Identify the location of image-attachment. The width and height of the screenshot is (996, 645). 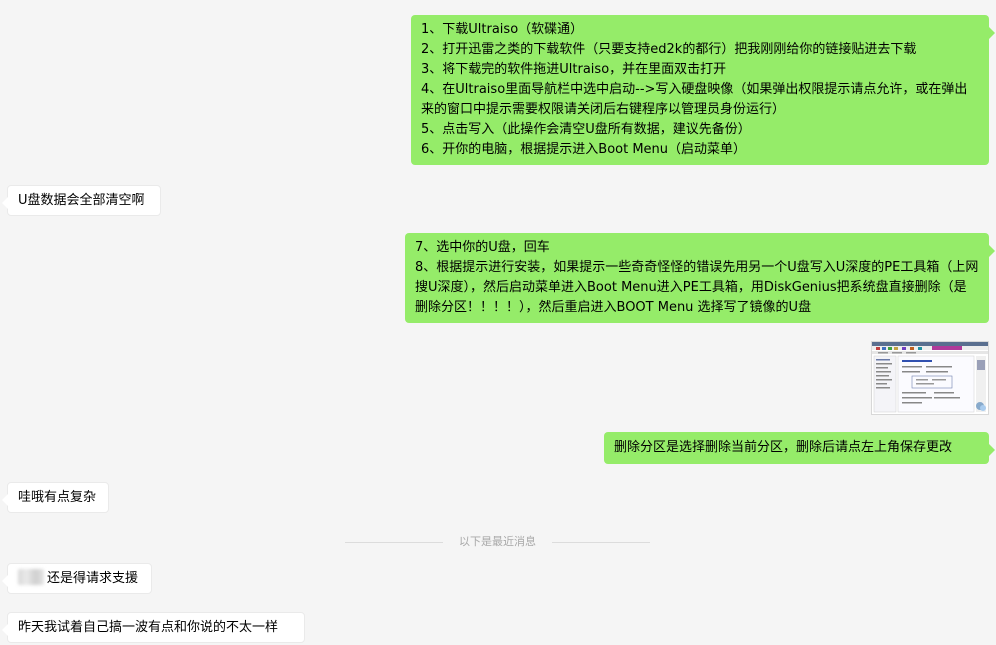
(930, 378).